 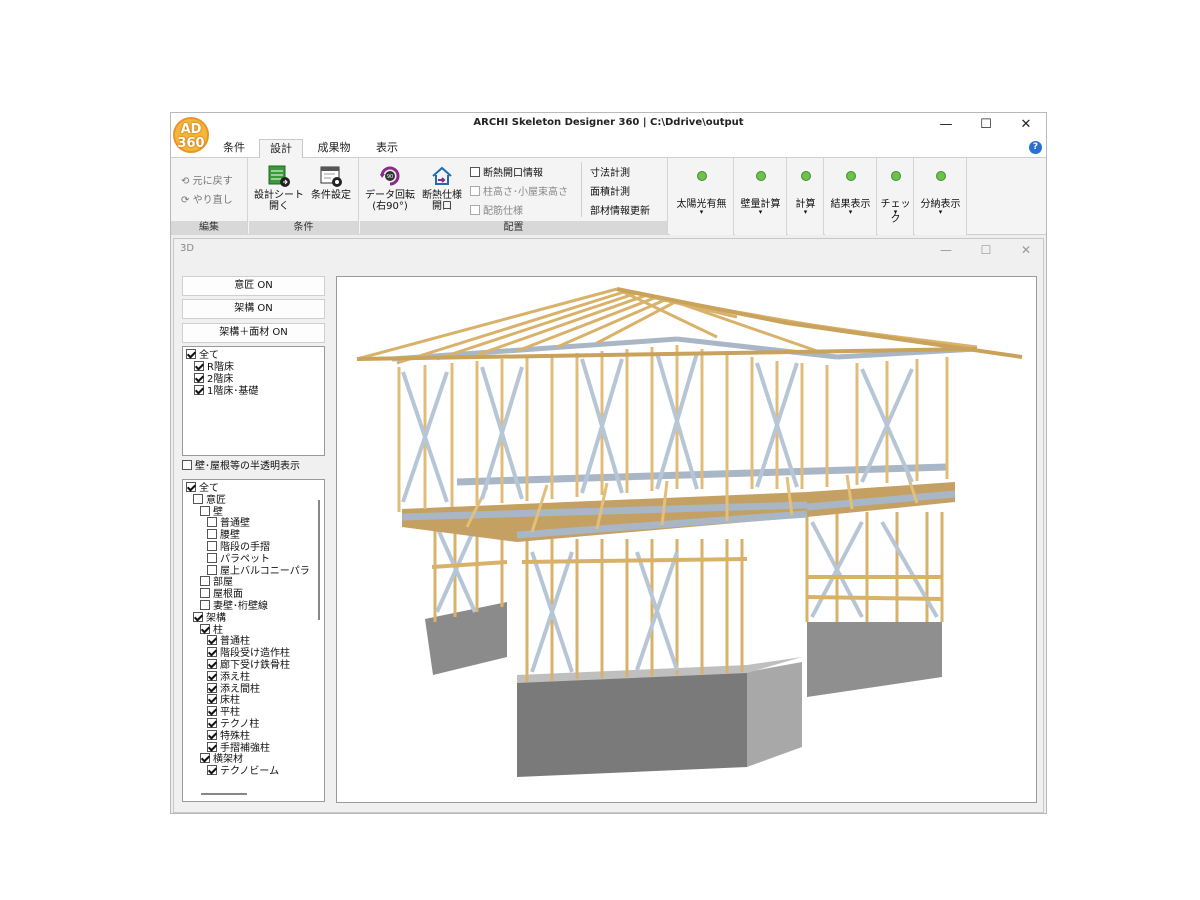 I want to click on tree-item-label: 屋上バルコニーパラ, so click(x=265, y=571).